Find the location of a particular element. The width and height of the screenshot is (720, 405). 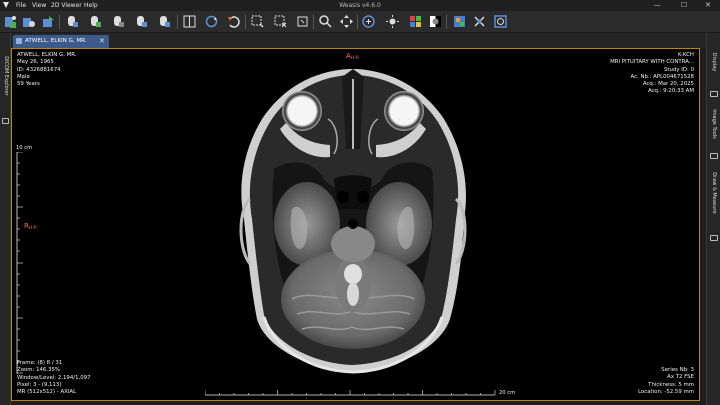

dicom-explorer-tab: DICOM Explorer is located at coordinates (5, 78).